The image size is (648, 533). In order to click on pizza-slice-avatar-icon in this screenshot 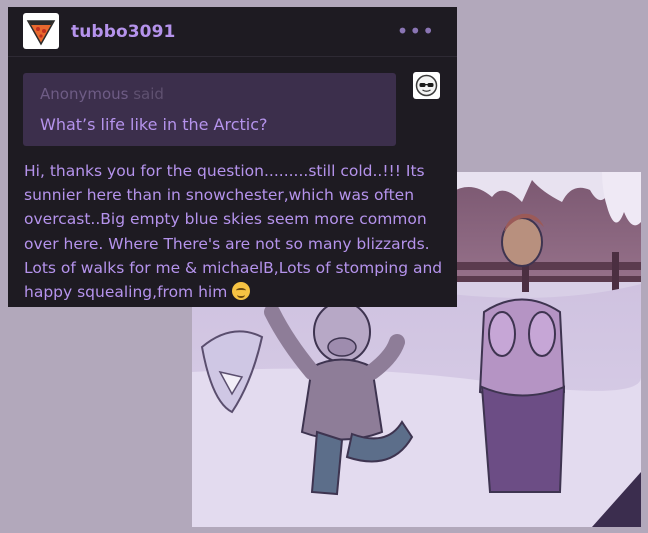, I will do `click(41, 33)`.